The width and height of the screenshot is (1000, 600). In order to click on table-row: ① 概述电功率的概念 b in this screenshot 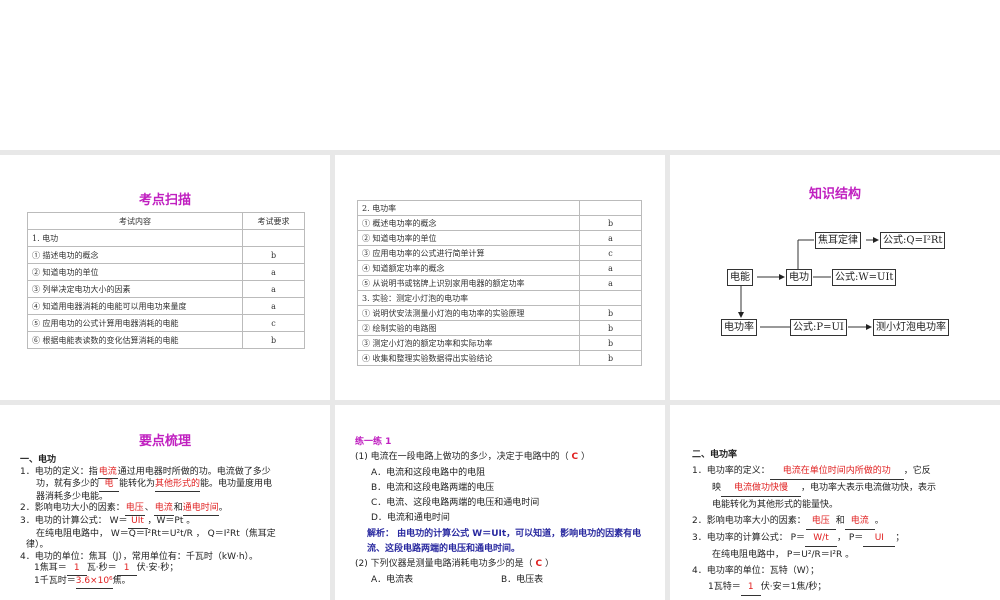, I will do `click(499, 223)`.